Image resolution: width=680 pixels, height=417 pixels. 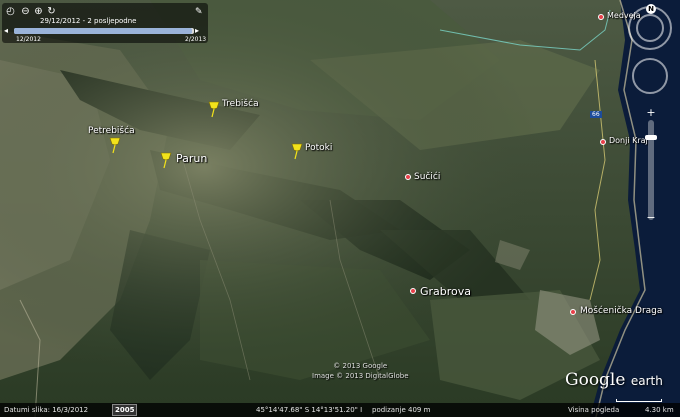 What do you see at coordinates (46, 410) in the screenshot?
I see `imagery-date: Datumi slika: 16/3/2012` at bounding box center [46, 410].